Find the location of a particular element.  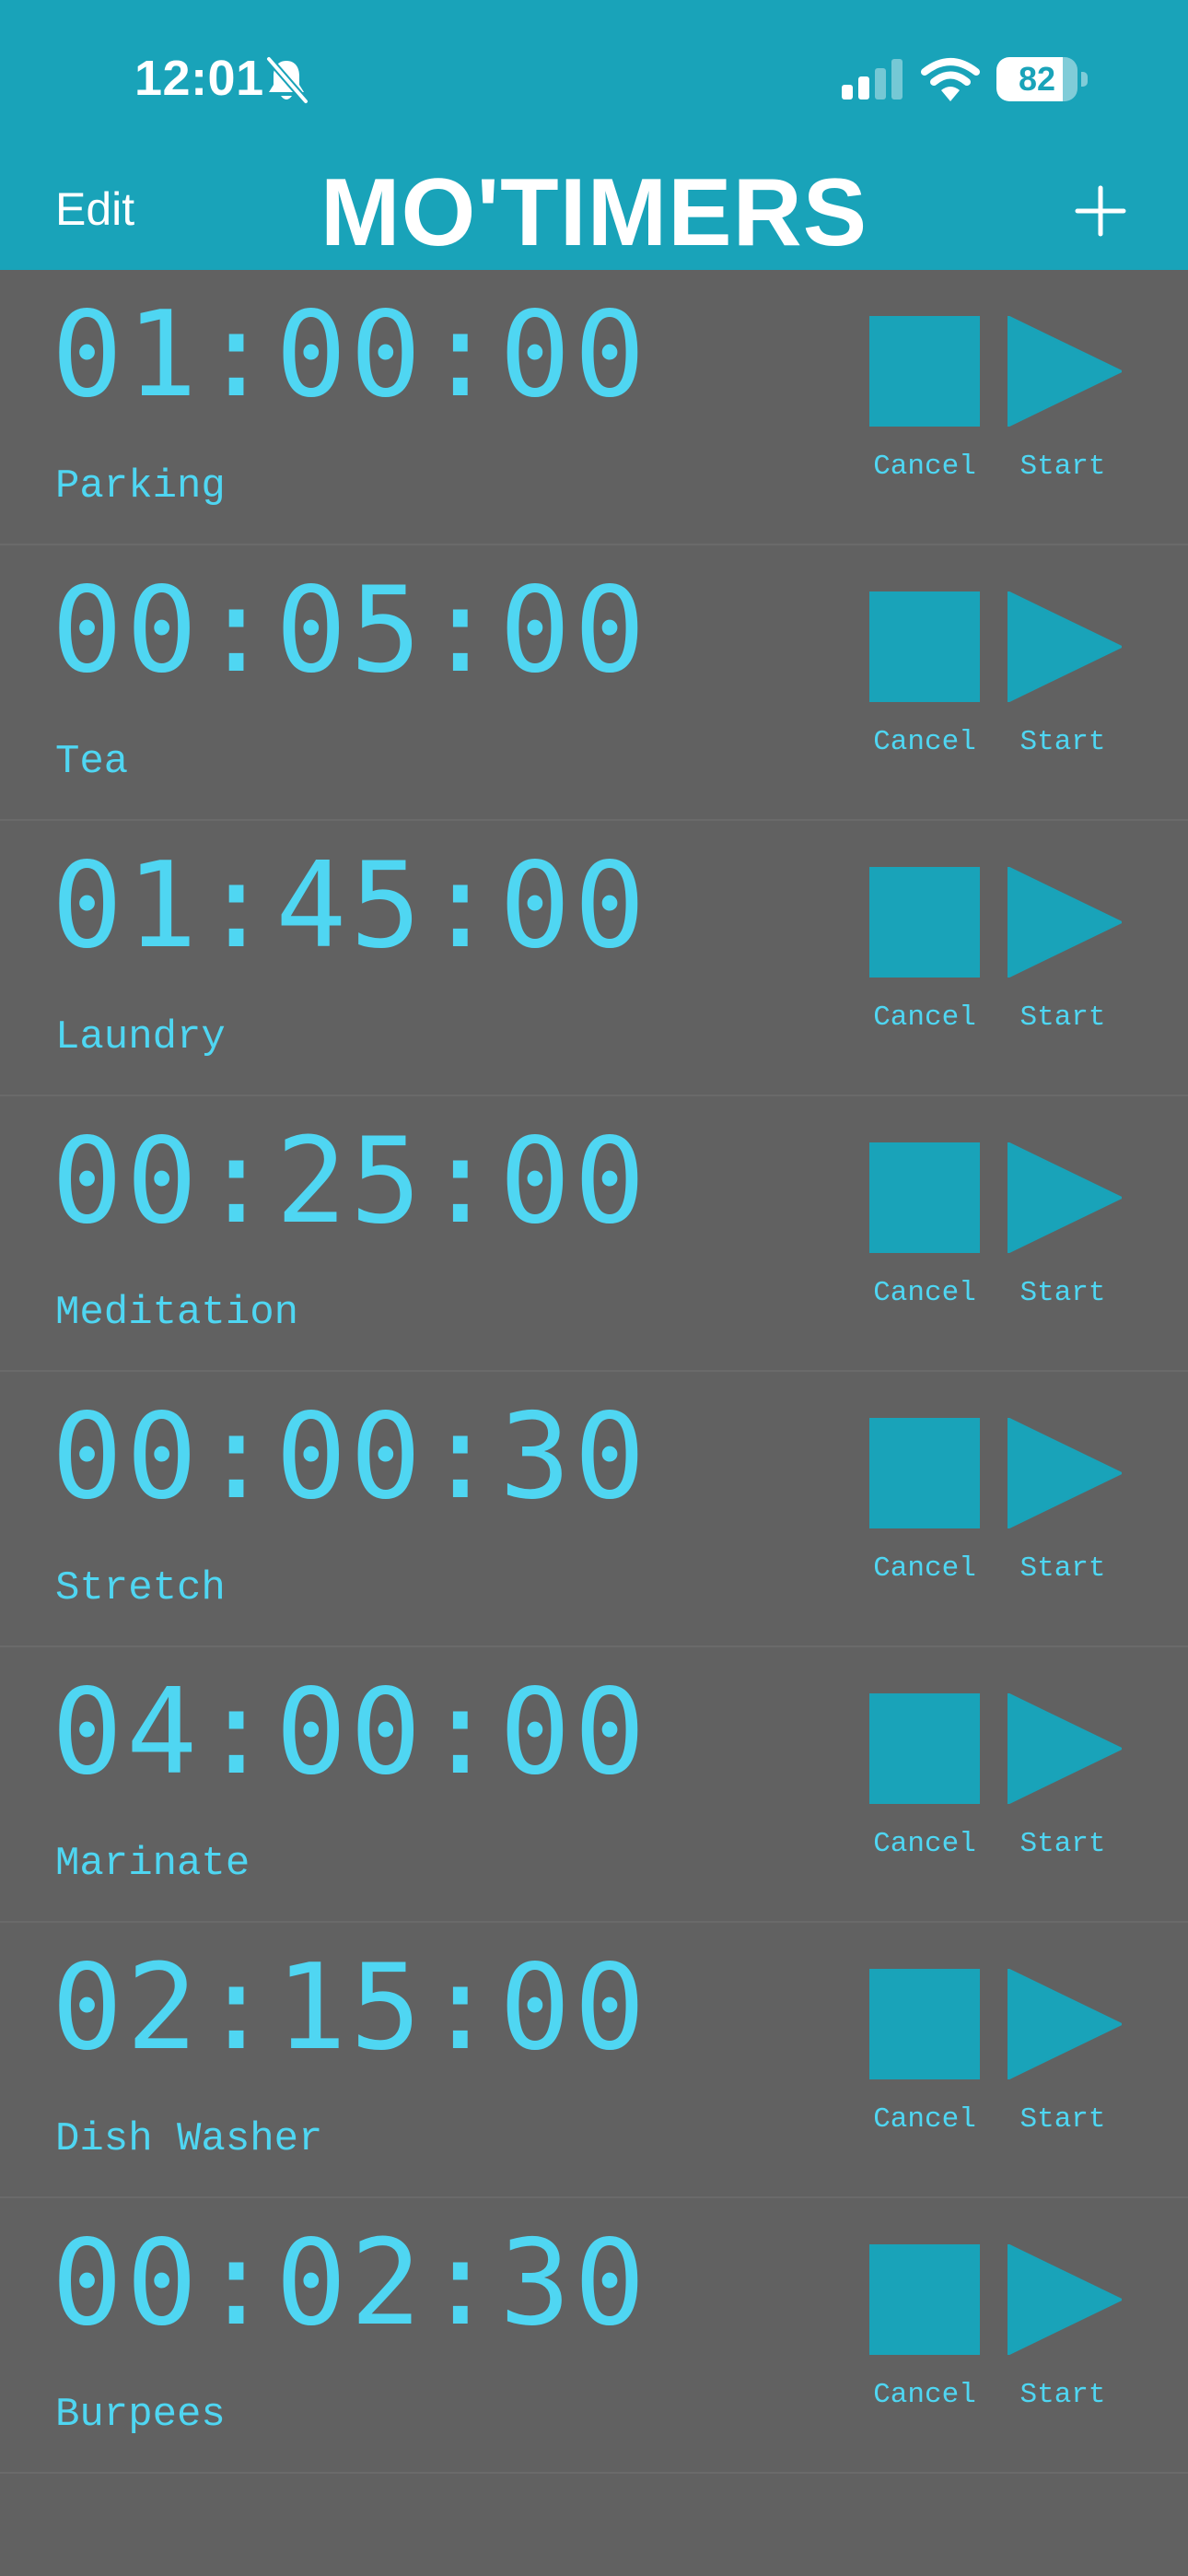

timer-row: 01:45:00 Laundry Cancel Start is located at coordinates (594, 958).